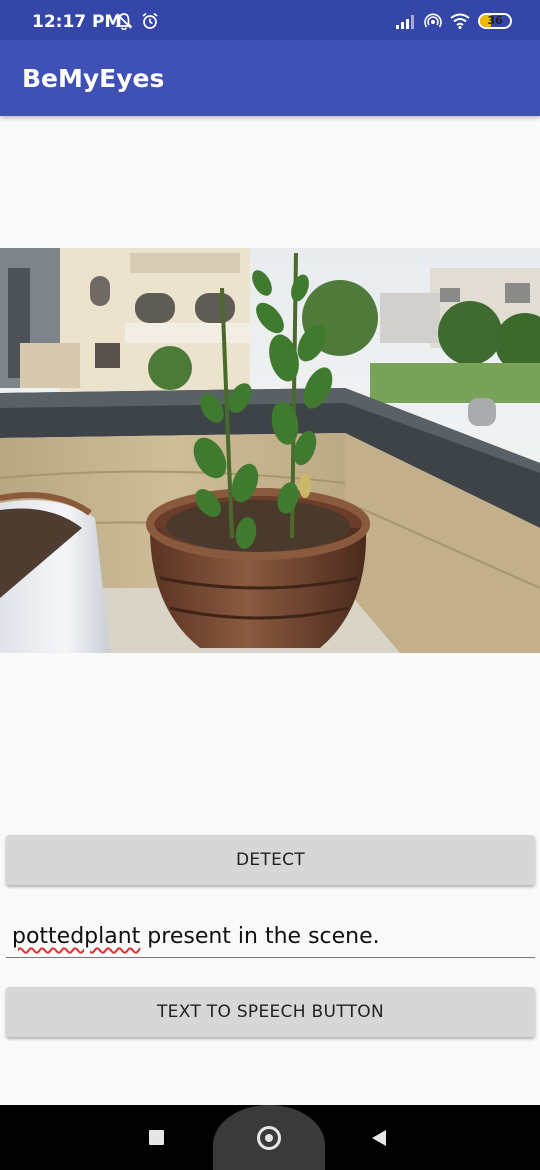  What do you see at coordinates (124, 21) in the screenshot?
I see `muted-bell-icon` at bounding box center [124, 21].